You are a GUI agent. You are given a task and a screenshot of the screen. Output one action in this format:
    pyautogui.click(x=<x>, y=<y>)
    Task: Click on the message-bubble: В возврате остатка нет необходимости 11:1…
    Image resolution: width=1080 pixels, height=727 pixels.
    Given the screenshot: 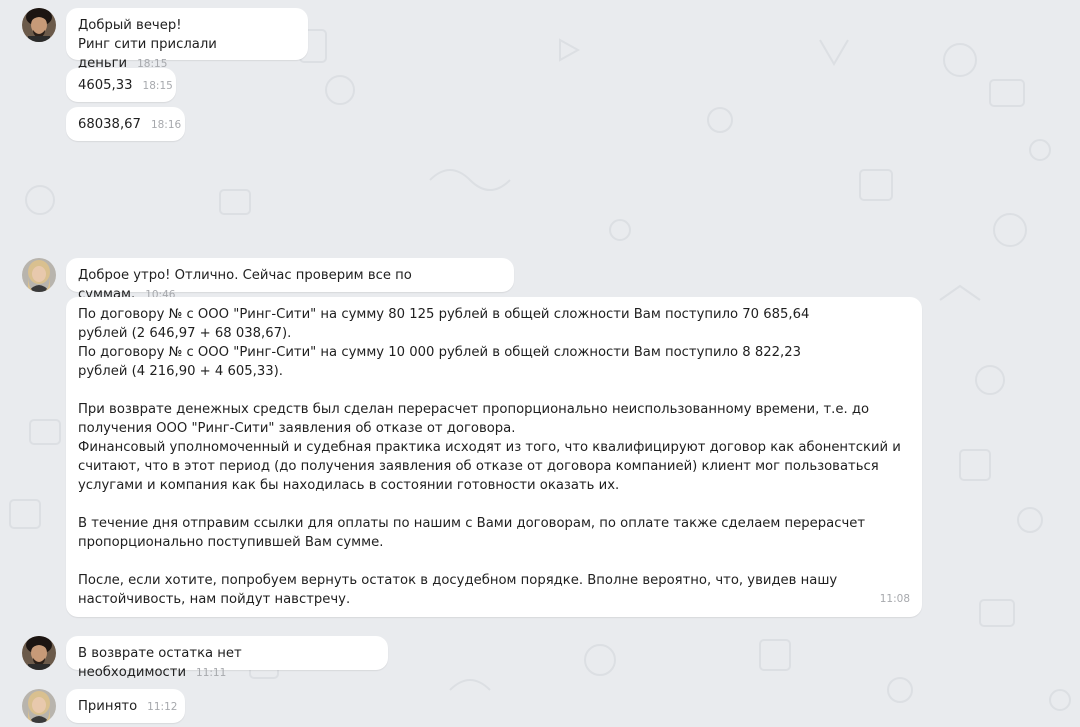 What is the action you would take?
    pyautogui.click(x=227, y=658)
    